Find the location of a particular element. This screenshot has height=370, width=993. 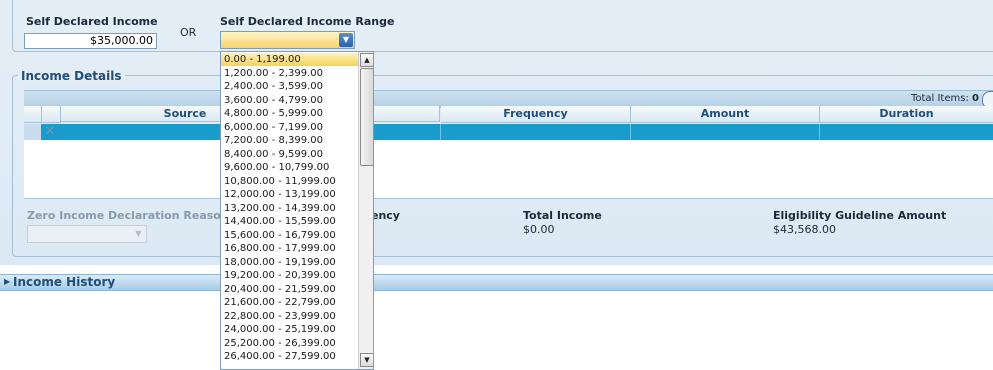

total-income-label: Total Income is located at coordinates (562, 215).